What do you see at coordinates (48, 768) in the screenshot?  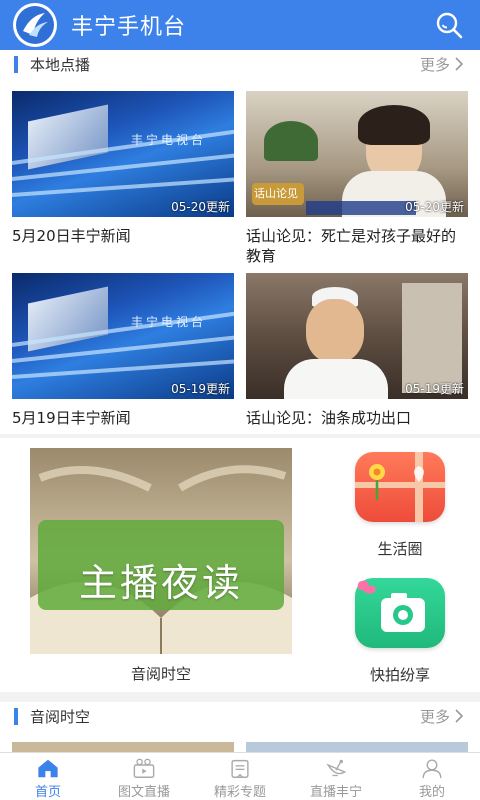 I see `home-icon` at bounding box center [48, 768].